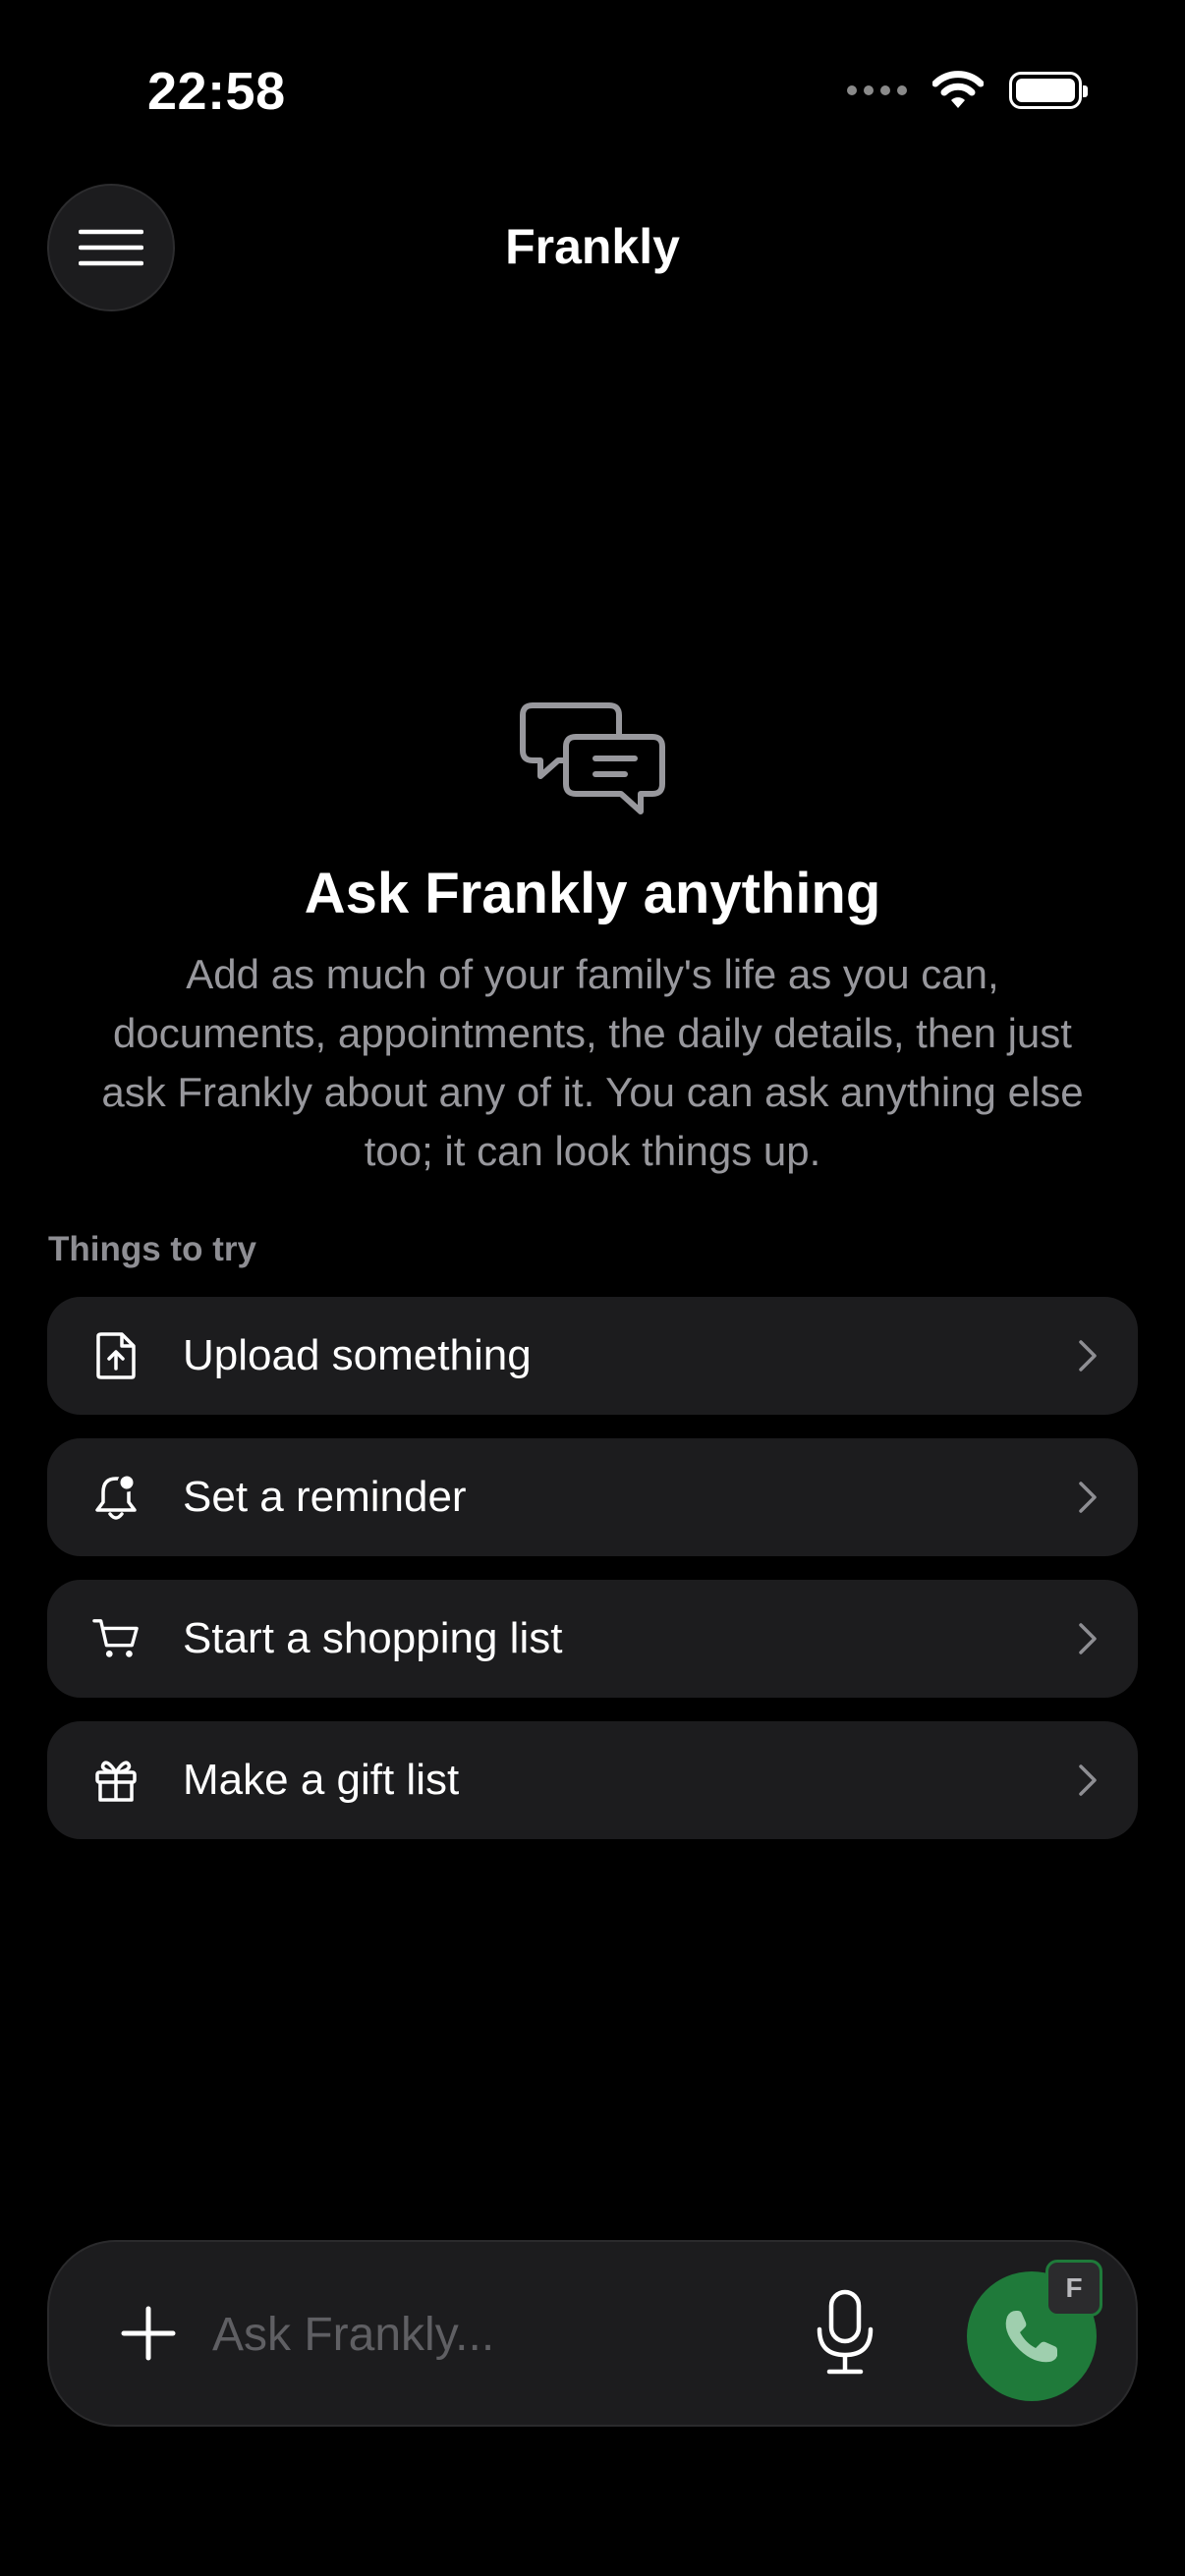  Describe the element at coordinates (592, 1780) in the screenshot. I see `suggestion-make-a-gift-list: Make a gift list` at that location.